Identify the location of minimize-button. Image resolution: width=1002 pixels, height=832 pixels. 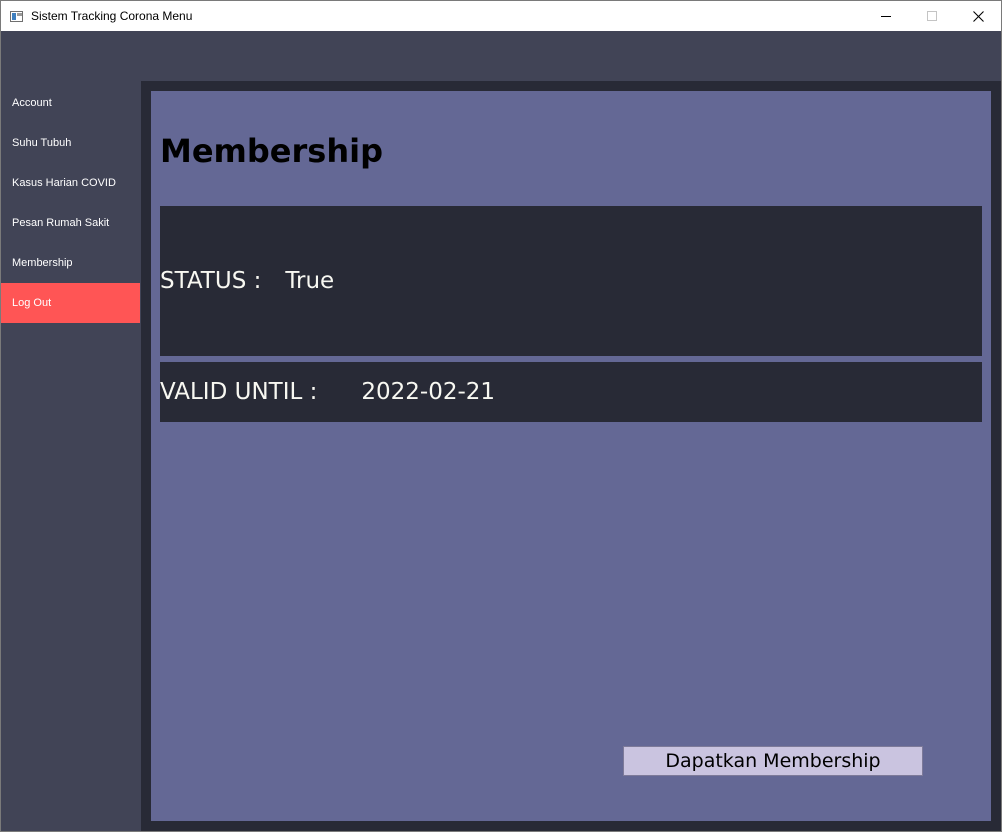
(886, 16).